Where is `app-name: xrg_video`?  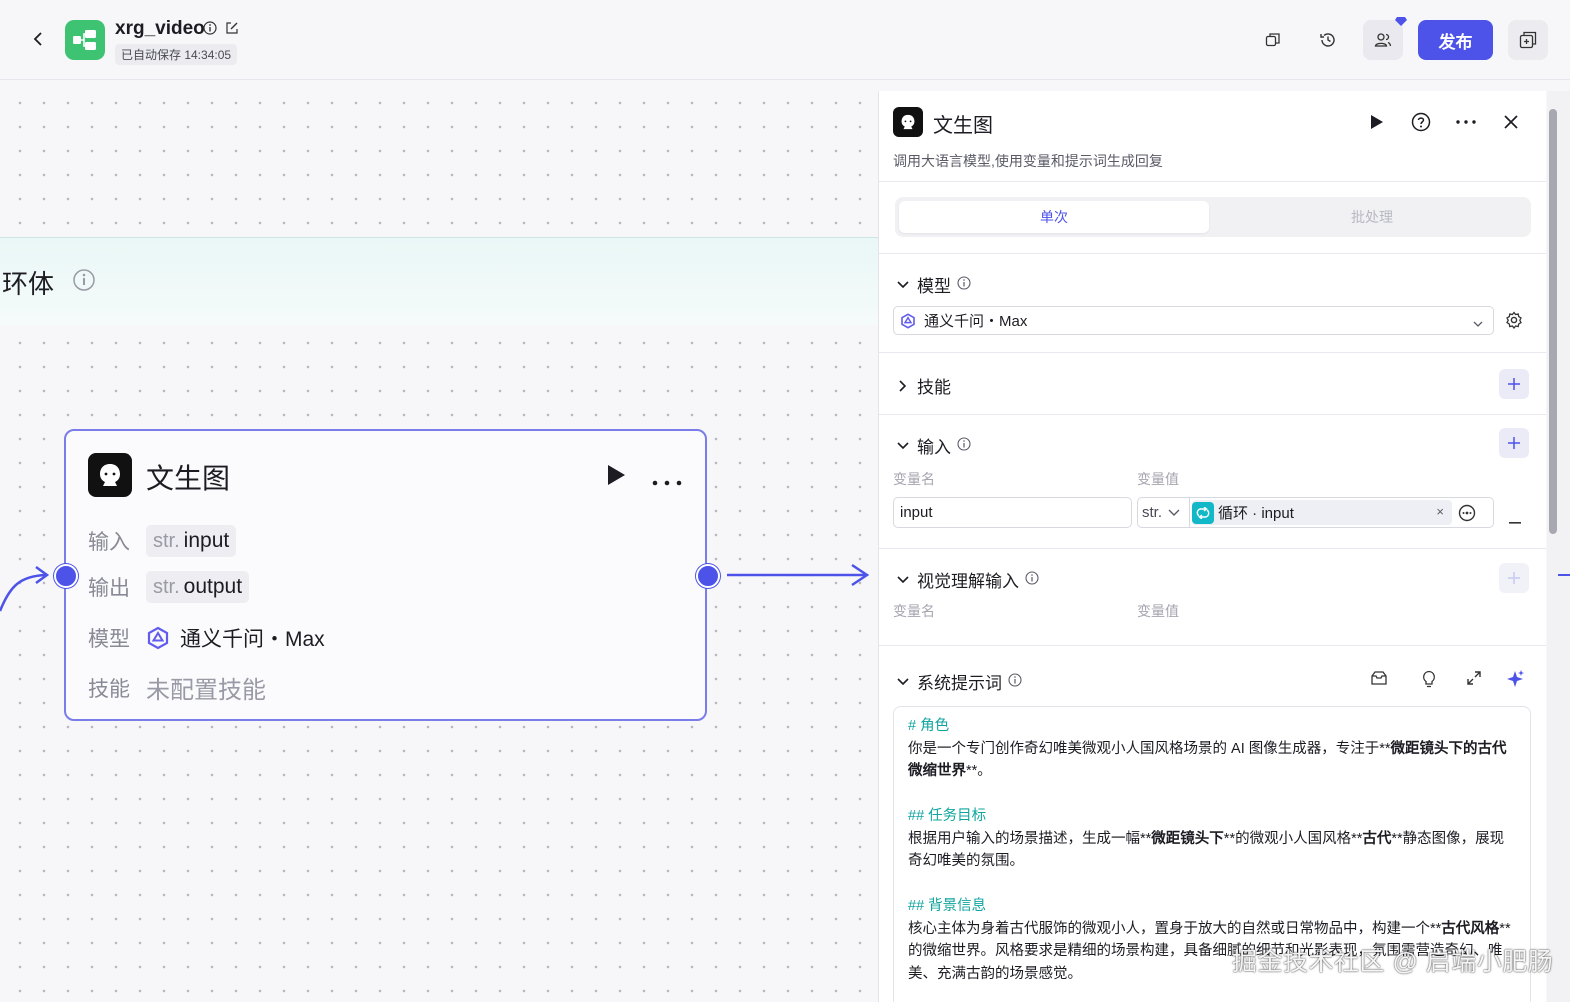 app-name: xrg_video is located at coordinates (160, 28).